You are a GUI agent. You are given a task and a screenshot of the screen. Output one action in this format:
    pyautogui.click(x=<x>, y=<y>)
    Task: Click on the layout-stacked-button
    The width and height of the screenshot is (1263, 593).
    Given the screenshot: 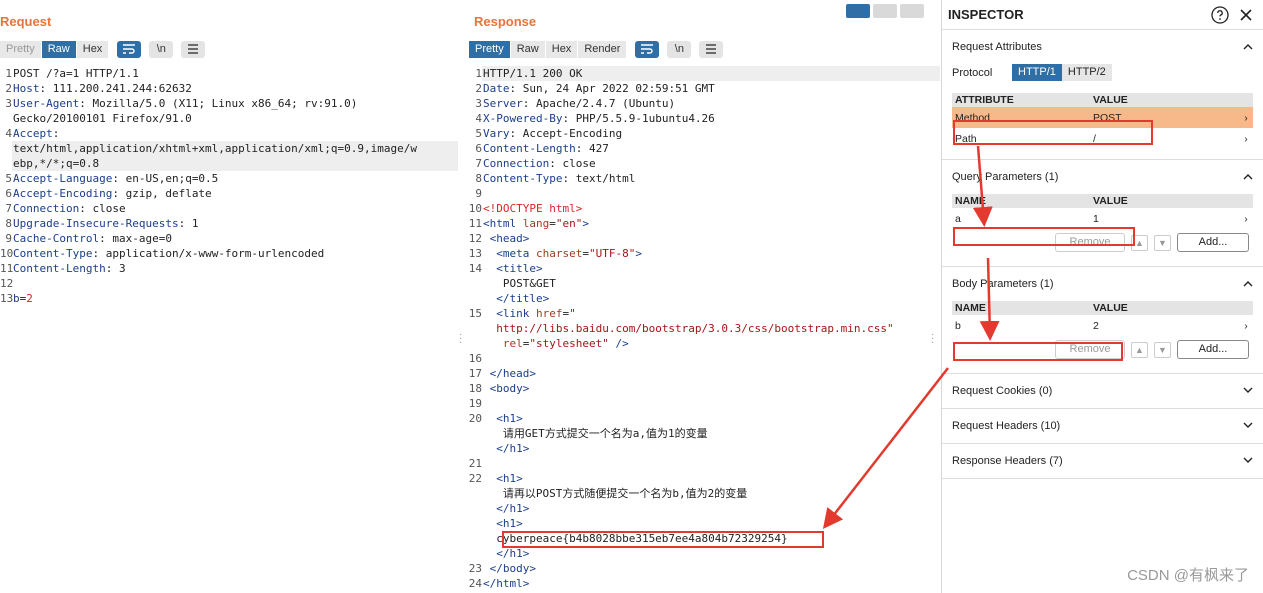 What is the action you would take?
    pyautogui.click(x=885, y=11)
    